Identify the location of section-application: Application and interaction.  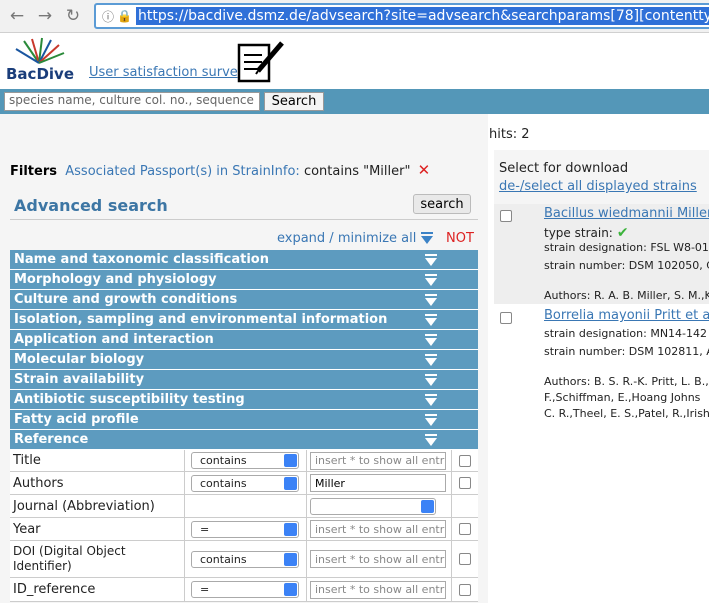
(244, 340).